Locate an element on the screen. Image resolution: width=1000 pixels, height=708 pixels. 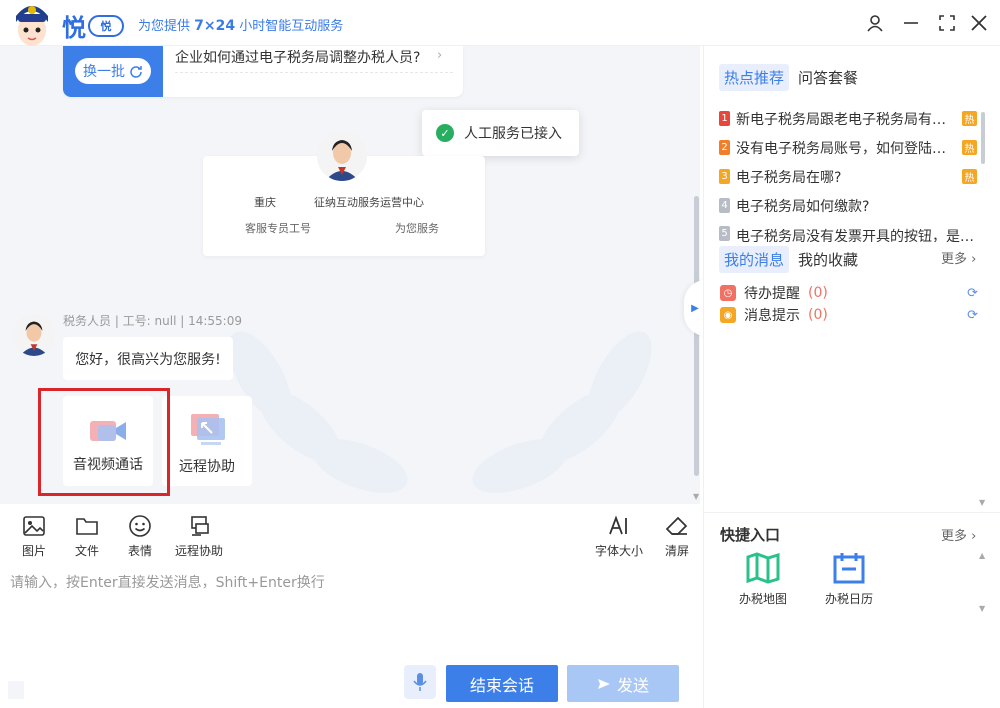
remote-screen-icon is located at coordinates (208, 429).